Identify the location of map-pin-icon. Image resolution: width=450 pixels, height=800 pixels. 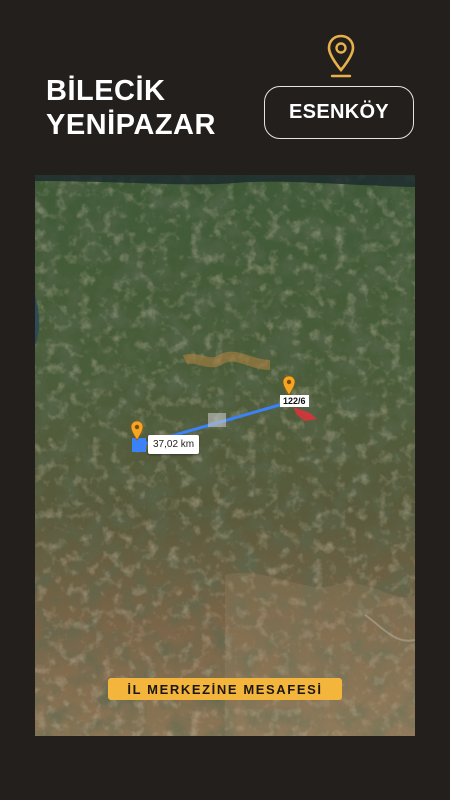
(341, 56).